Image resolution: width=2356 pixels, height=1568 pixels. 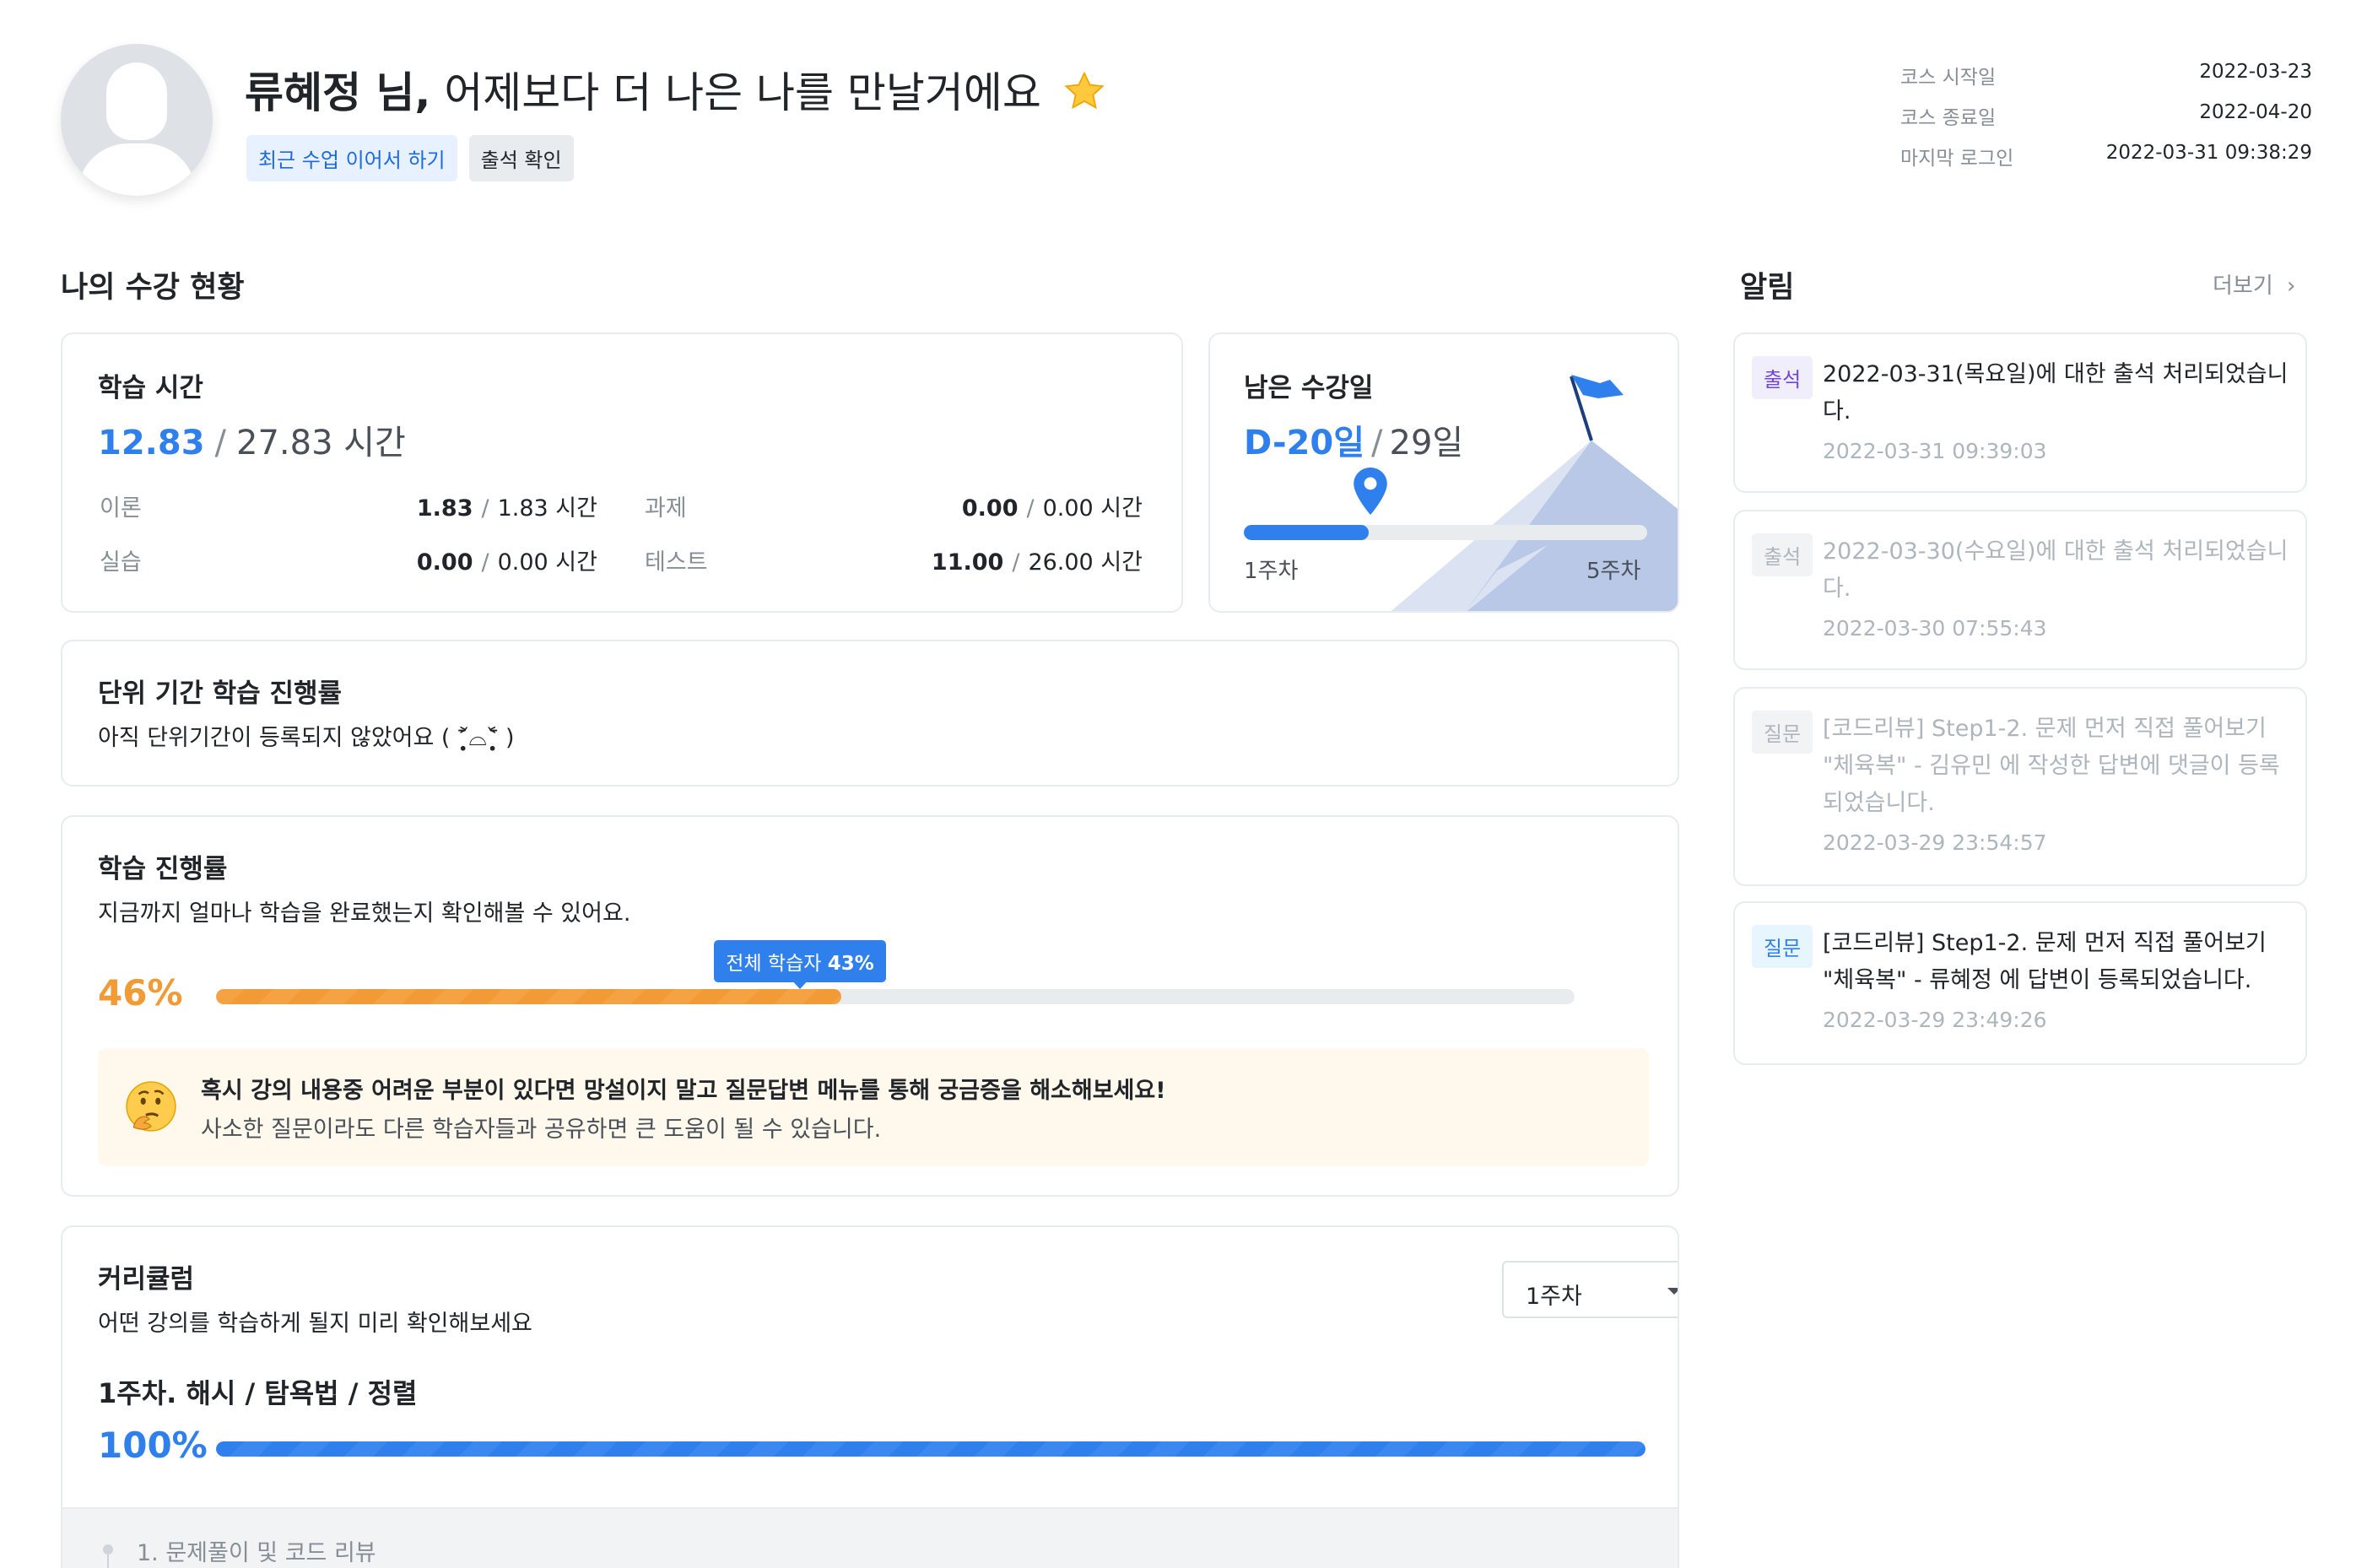 I want to click on stat-theory: 이론 1.83/1.83 시간, so click(x=348, y=505).